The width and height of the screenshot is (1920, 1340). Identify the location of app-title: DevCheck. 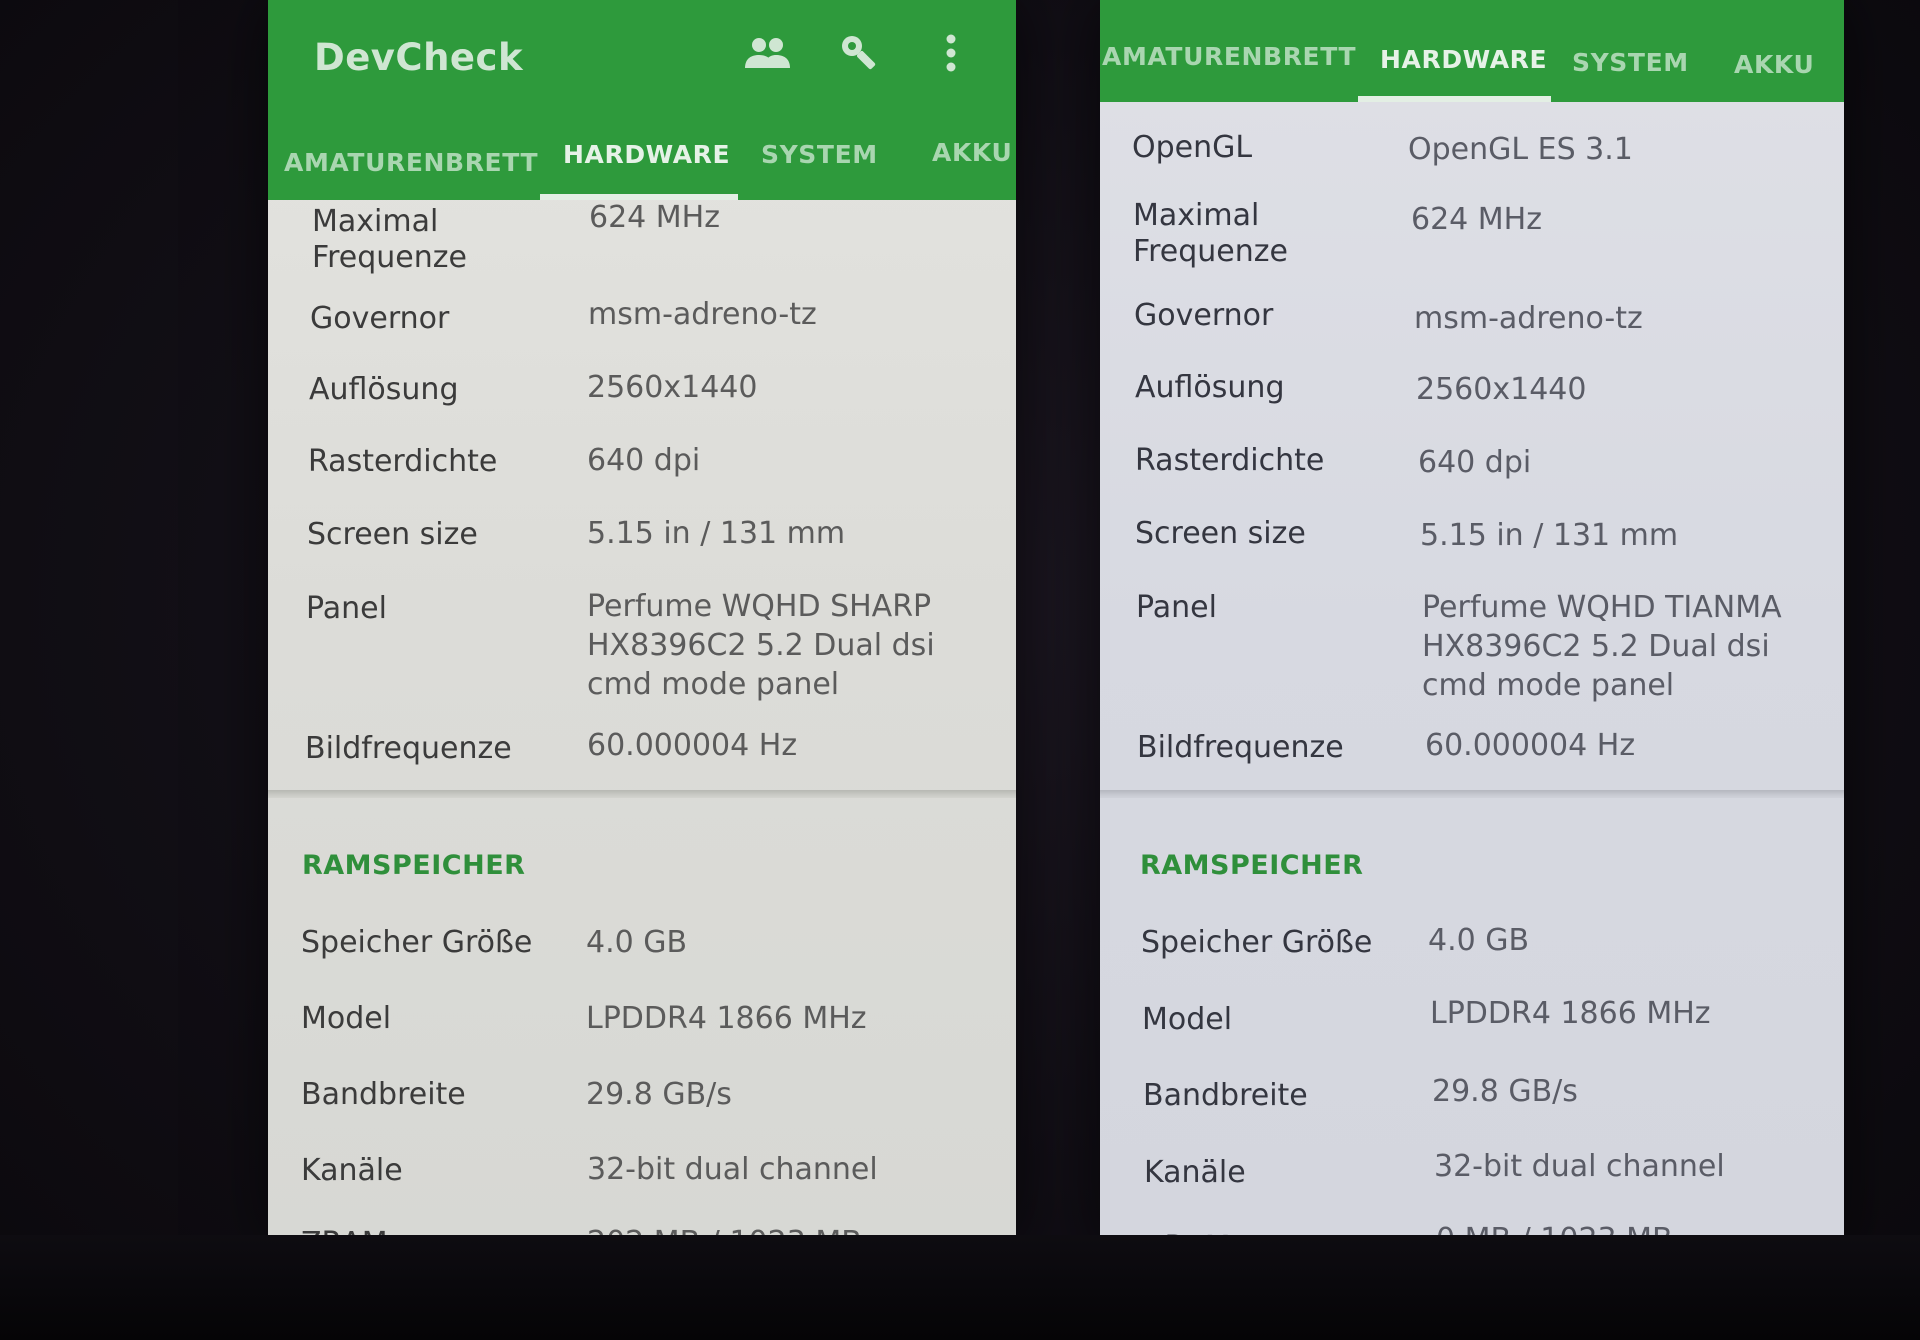
(419, 57).